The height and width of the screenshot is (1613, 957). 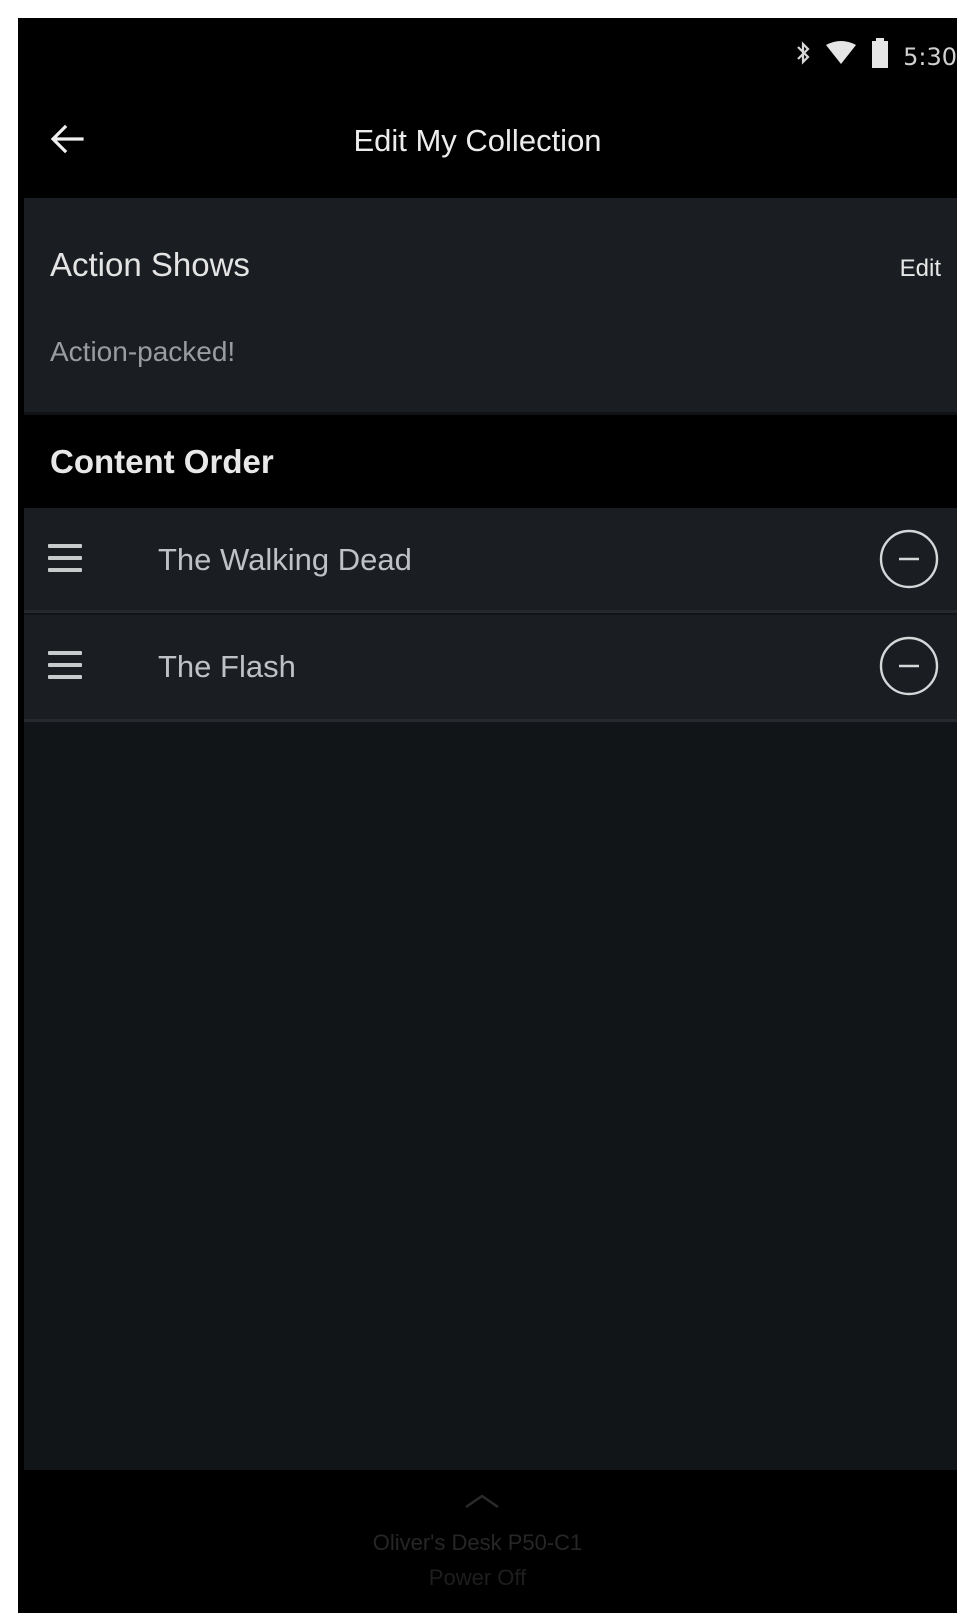 I want to click on battery-icon, so click(x=880, y=56).